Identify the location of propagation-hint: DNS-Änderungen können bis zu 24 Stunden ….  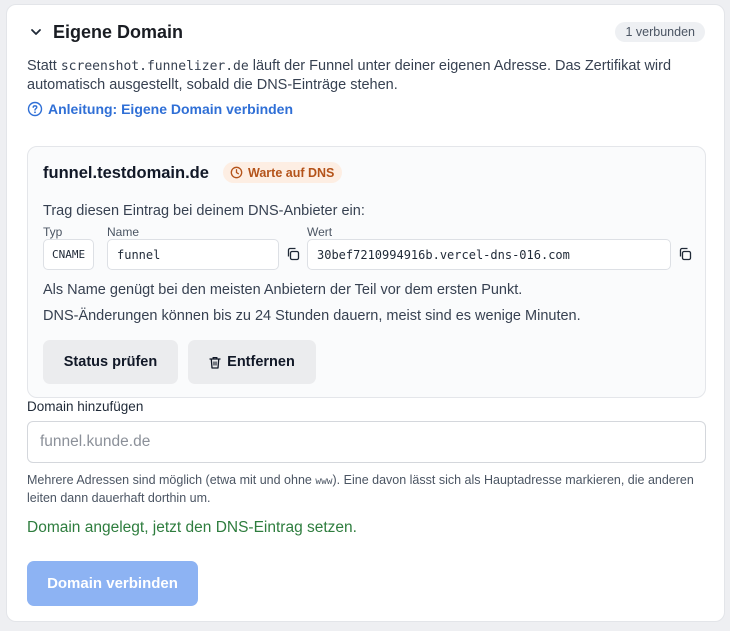
(312, 316).